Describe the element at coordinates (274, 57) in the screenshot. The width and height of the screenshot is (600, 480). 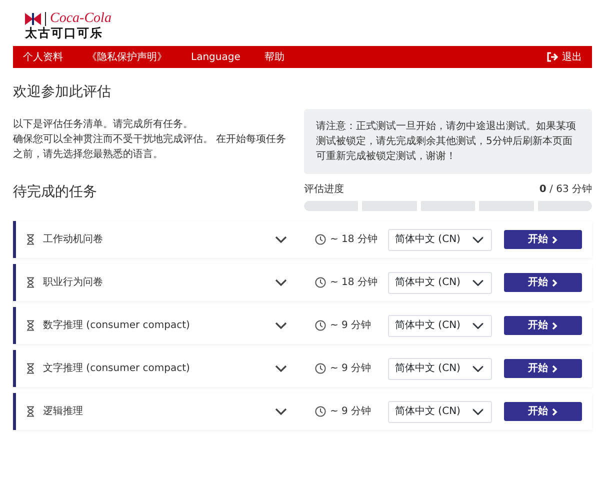
I see `nav-link: 帮助` at that location.